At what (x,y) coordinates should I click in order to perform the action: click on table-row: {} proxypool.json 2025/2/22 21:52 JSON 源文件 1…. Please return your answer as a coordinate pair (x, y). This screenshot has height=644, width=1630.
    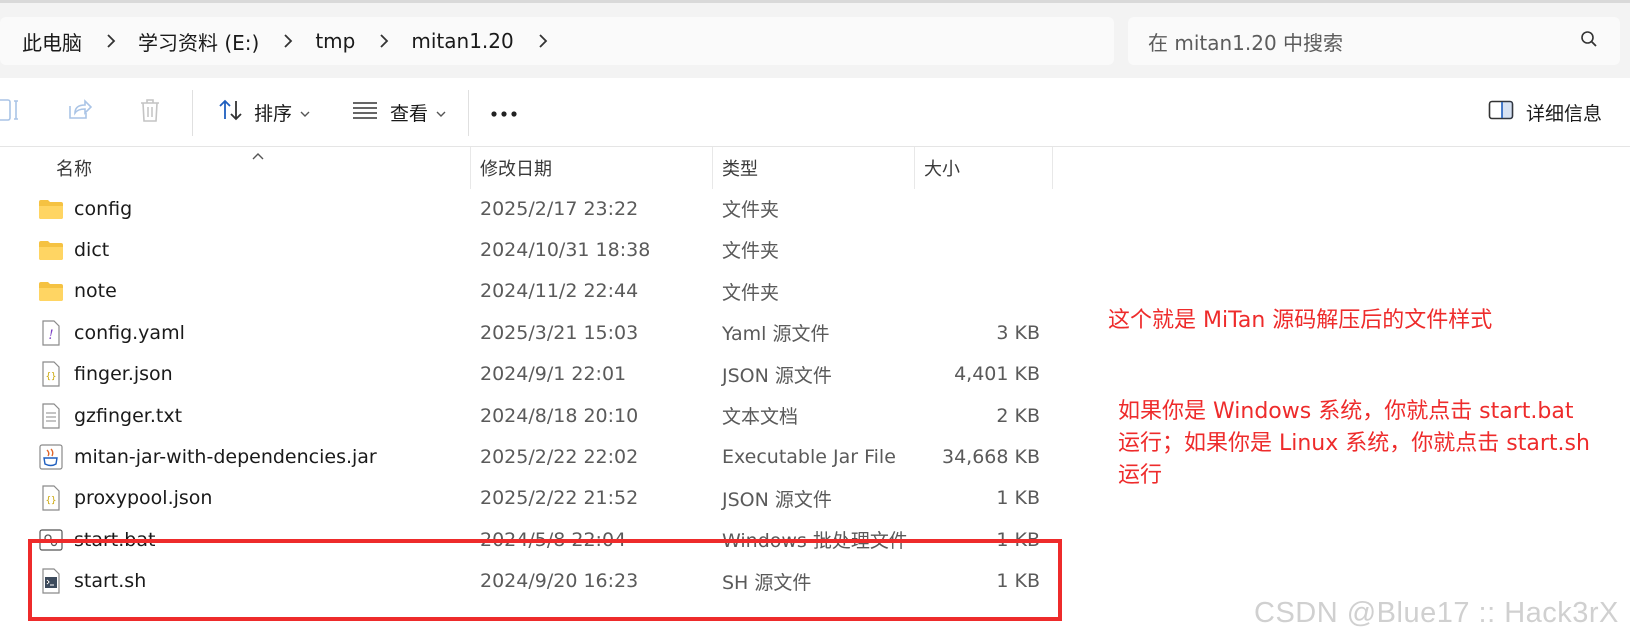
    Looking at the image, I should click on (546, 498).